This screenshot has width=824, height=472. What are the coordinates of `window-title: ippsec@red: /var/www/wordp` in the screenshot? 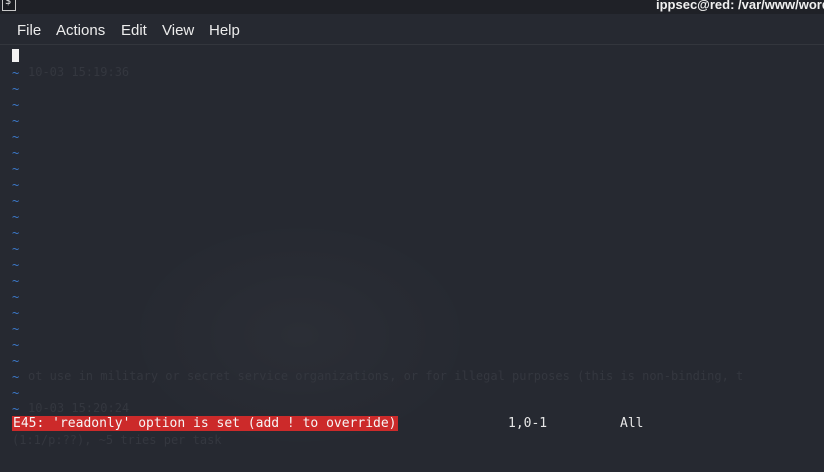 It's located at (740, 6).